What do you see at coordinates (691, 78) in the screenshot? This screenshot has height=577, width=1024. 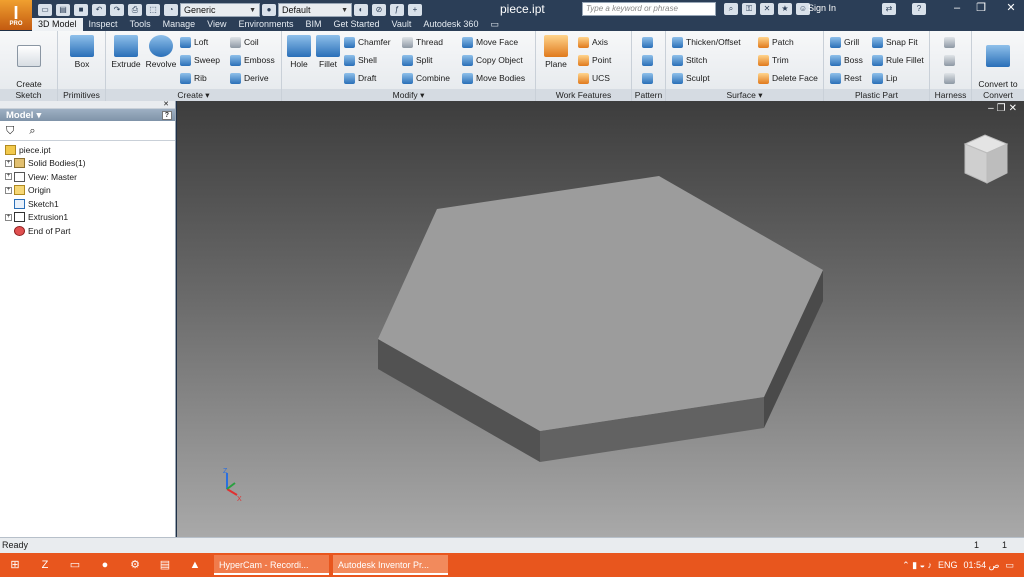 I see `sculpt-button: Sculpt` at bounding box center [691, 78].